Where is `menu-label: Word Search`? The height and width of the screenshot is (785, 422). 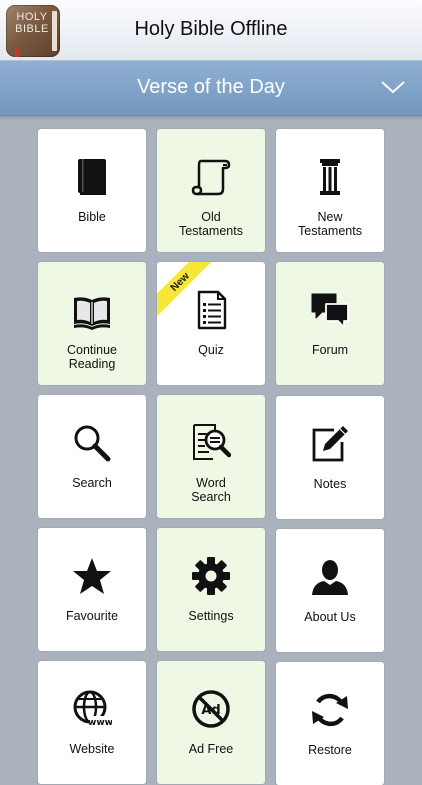 menu-label: Word Search is located at coordinates (211, 490).